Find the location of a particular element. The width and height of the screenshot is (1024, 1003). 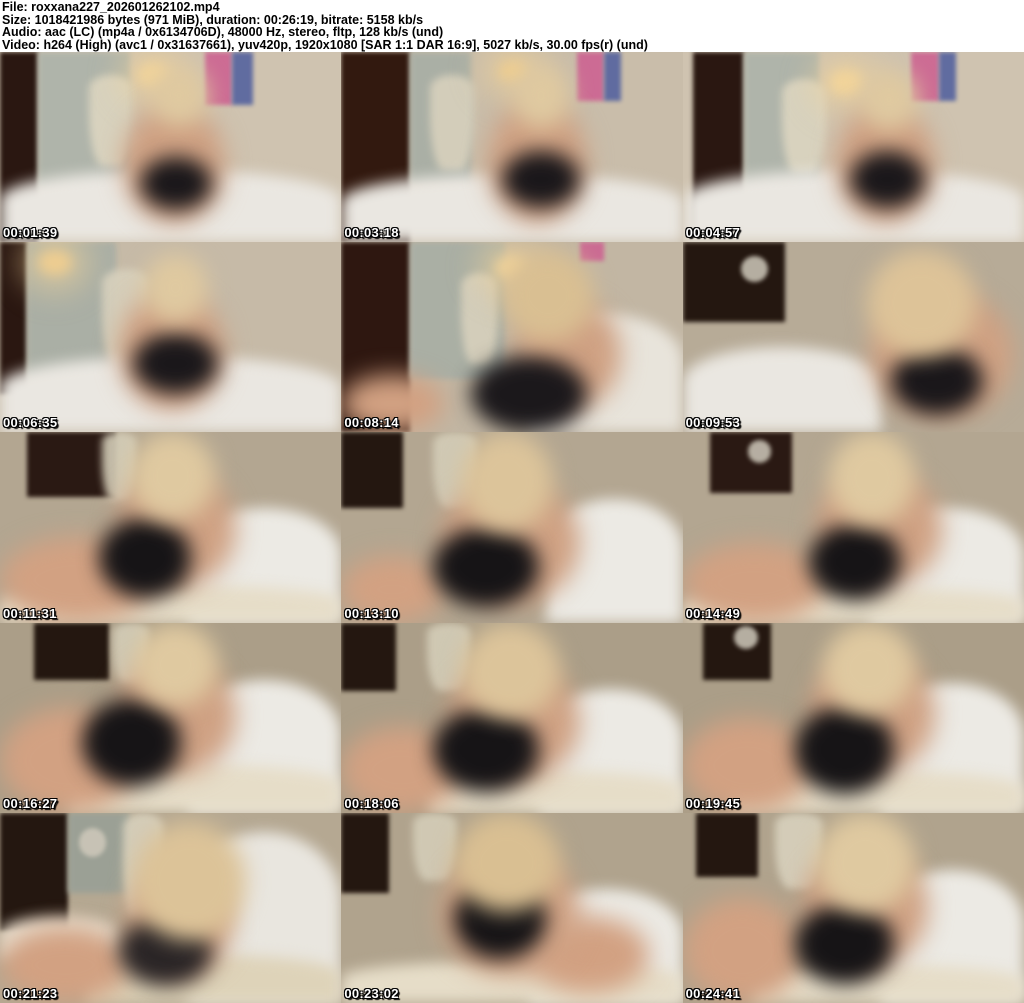

video-thumbnail-frame: 00:09:53 is located at coordinates (853, 337).